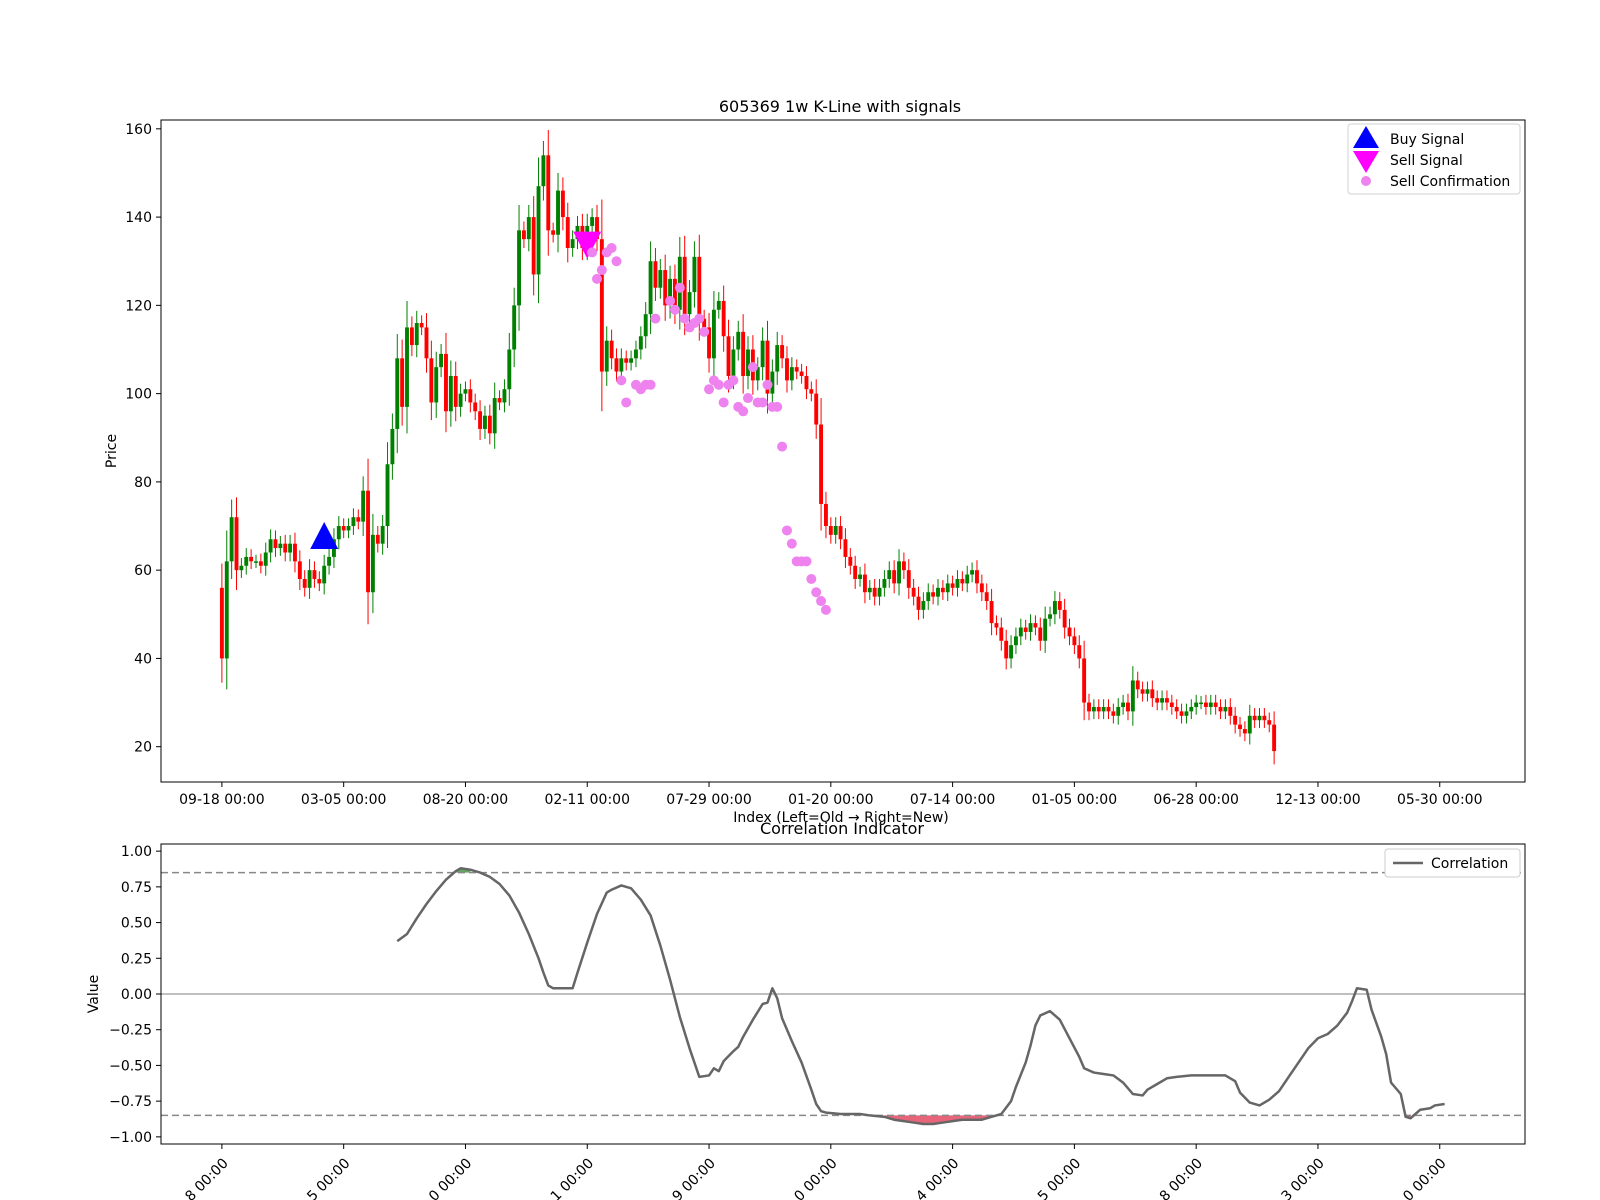 This screenshot has width=1600, height=1200. Describe the element at coordinates (1303, 1178) in the screenshot. I see `x-tick-label: 3 00:00` at that location.